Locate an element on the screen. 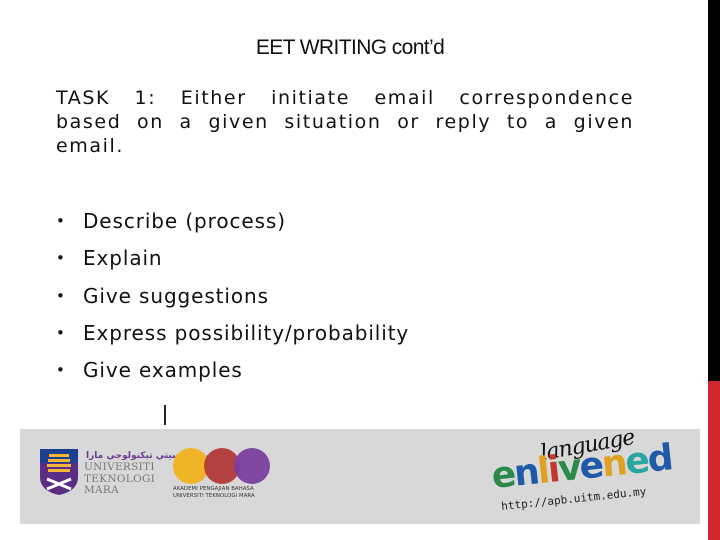 This screenshot has height=540, width=720. side-accent-strip-dark is located at coordinates (714, 190).